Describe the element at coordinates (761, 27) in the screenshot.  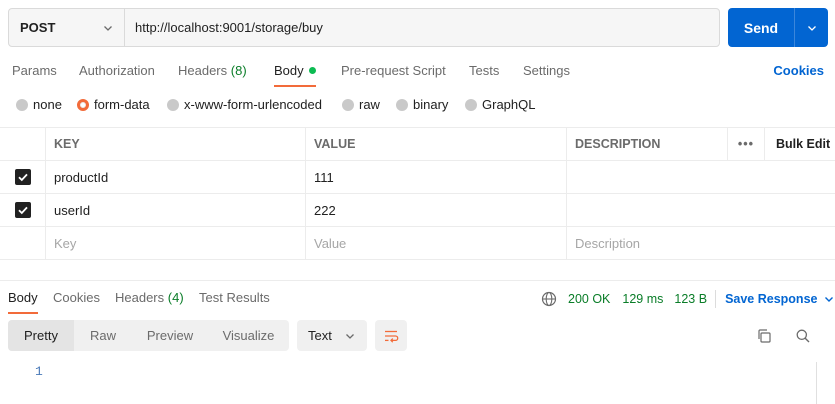
I see `send-button: Send` at that location.